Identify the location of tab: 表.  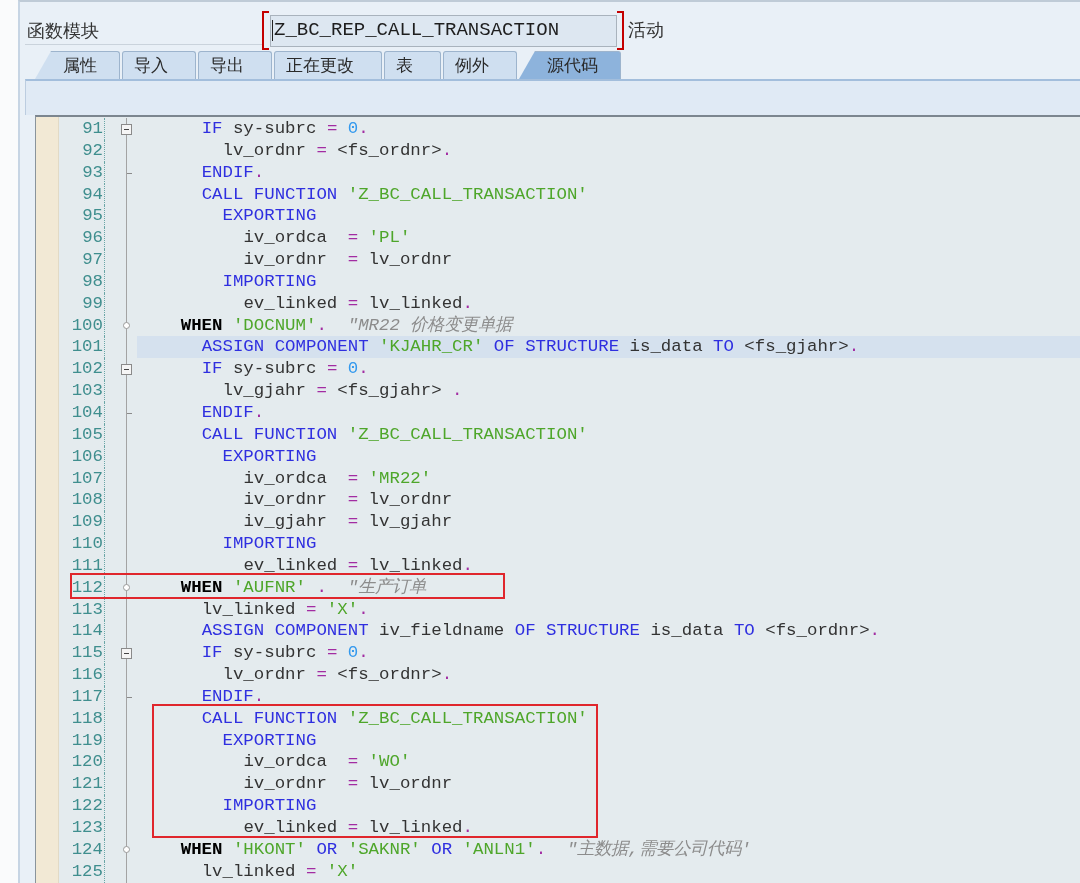
(412, 65).